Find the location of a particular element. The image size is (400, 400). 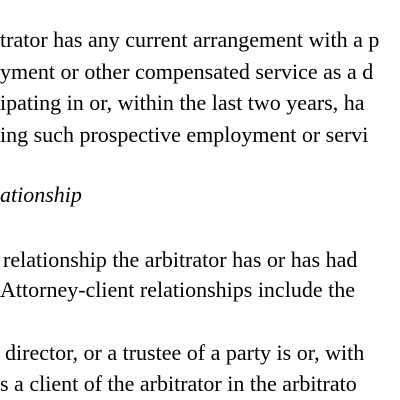

section-heading: ationship is located at coordinates (41, 194).